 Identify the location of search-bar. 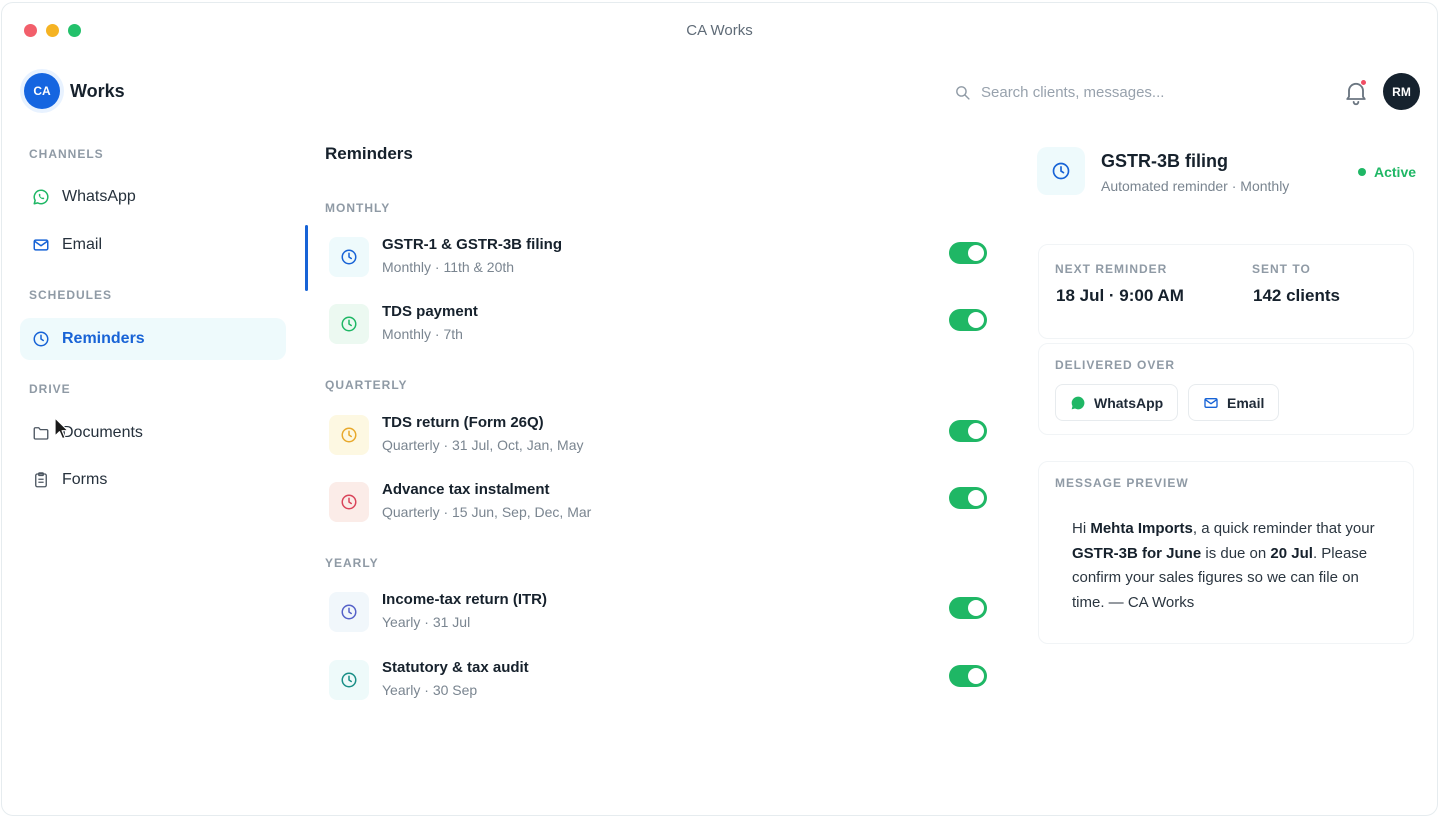
(1124, 92).